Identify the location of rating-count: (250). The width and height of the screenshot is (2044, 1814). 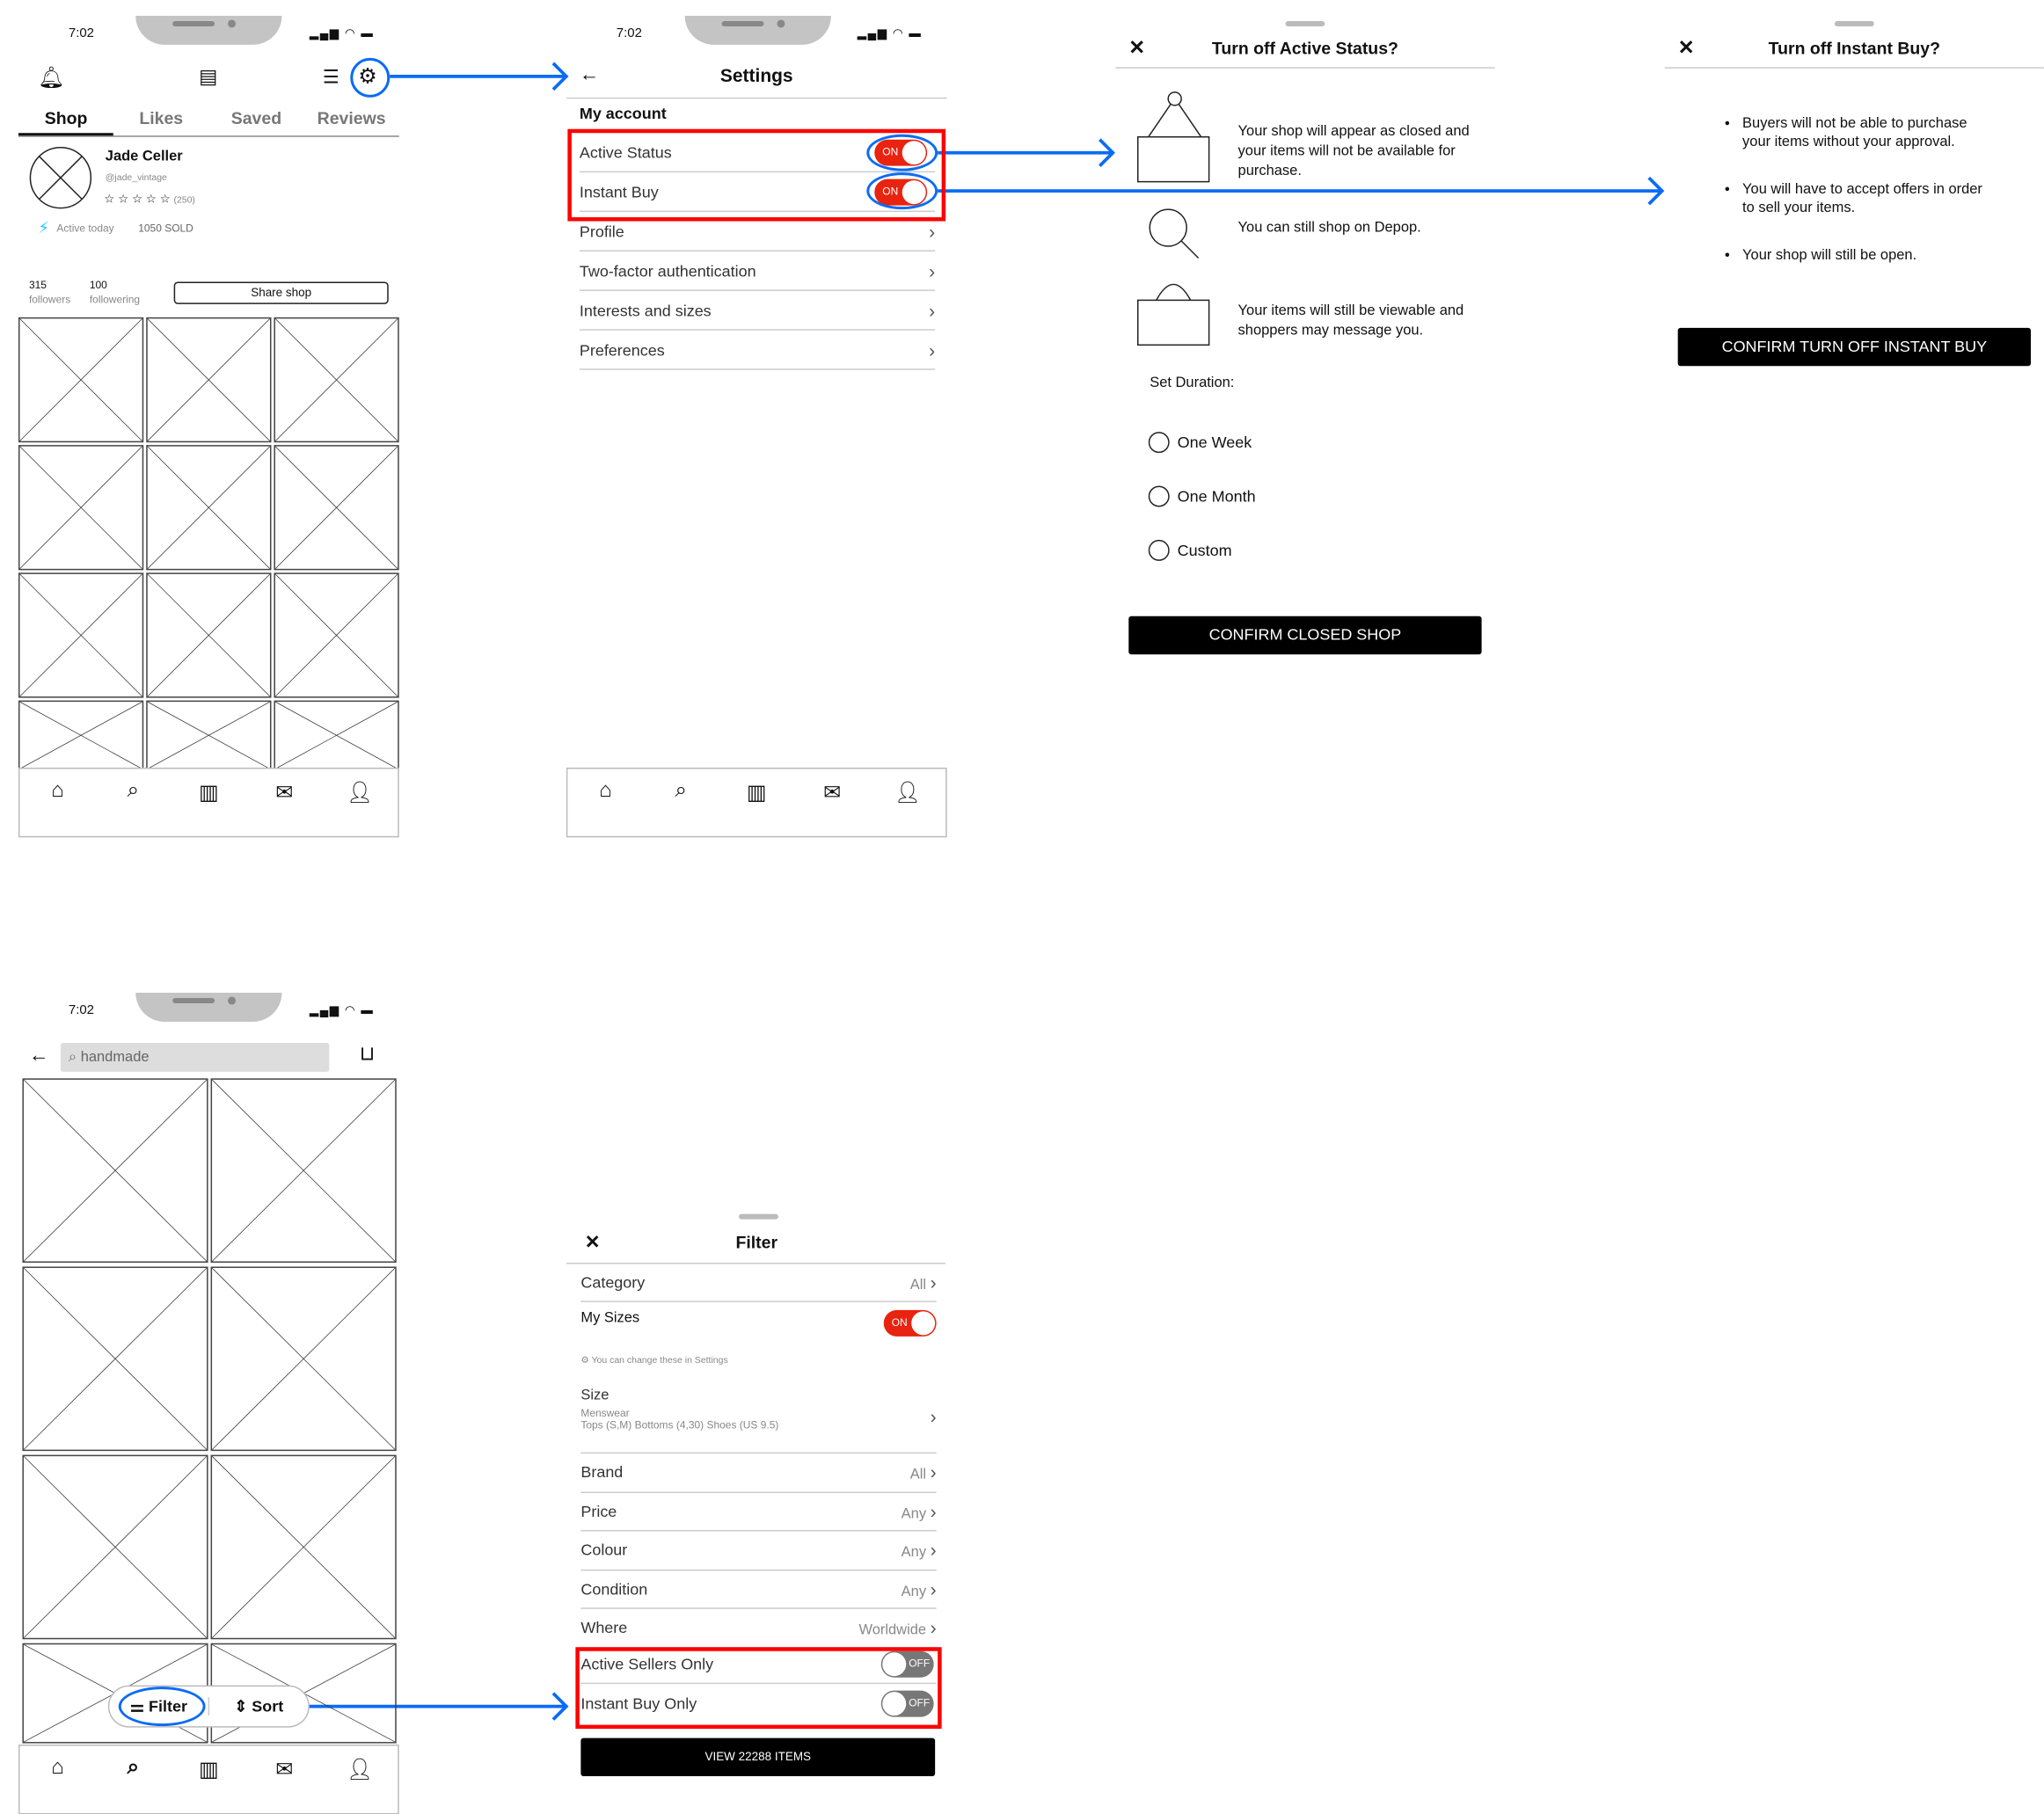
(184, 201).